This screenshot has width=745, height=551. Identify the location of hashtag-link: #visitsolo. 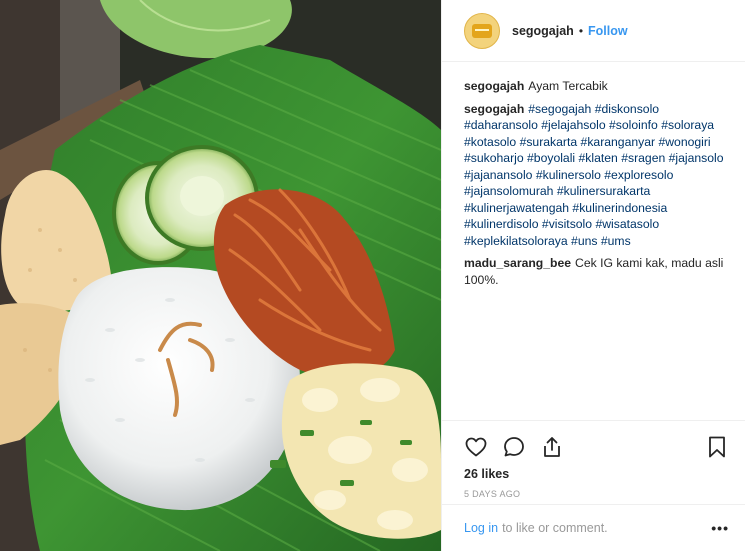
(567, 224).